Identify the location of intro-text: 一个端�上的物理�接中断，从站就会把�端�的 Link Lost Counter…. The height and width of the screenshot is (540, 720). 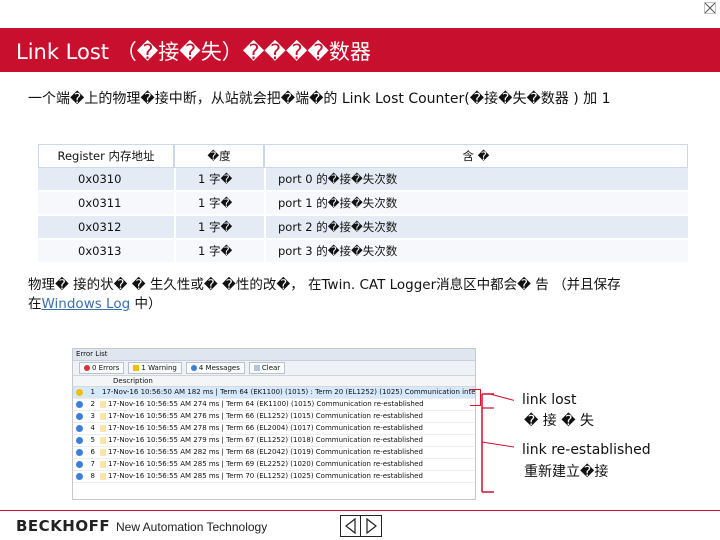
(319, 99).